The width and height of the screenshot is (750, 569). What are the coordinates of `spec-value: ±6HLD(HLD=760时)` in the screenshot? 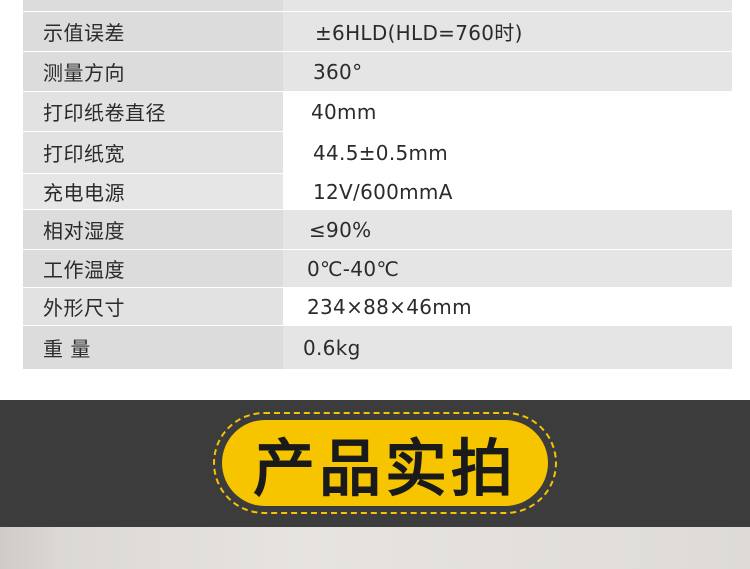 It's located at (507, 31).